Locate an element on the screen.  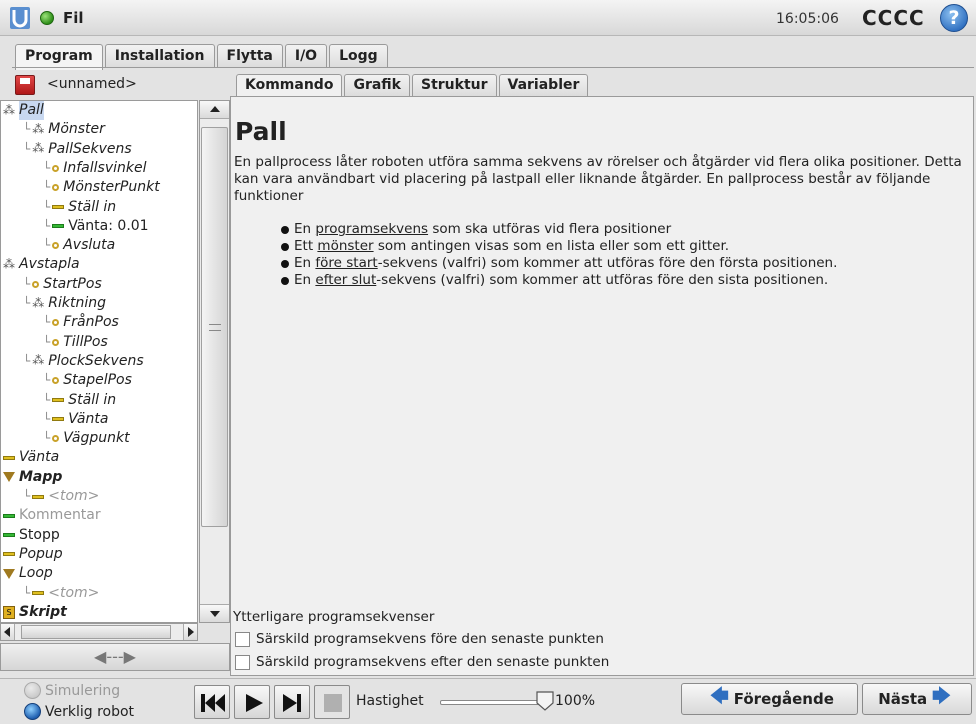
tree-node: └ MönsterPunkt is located at coordinates (101, 187).